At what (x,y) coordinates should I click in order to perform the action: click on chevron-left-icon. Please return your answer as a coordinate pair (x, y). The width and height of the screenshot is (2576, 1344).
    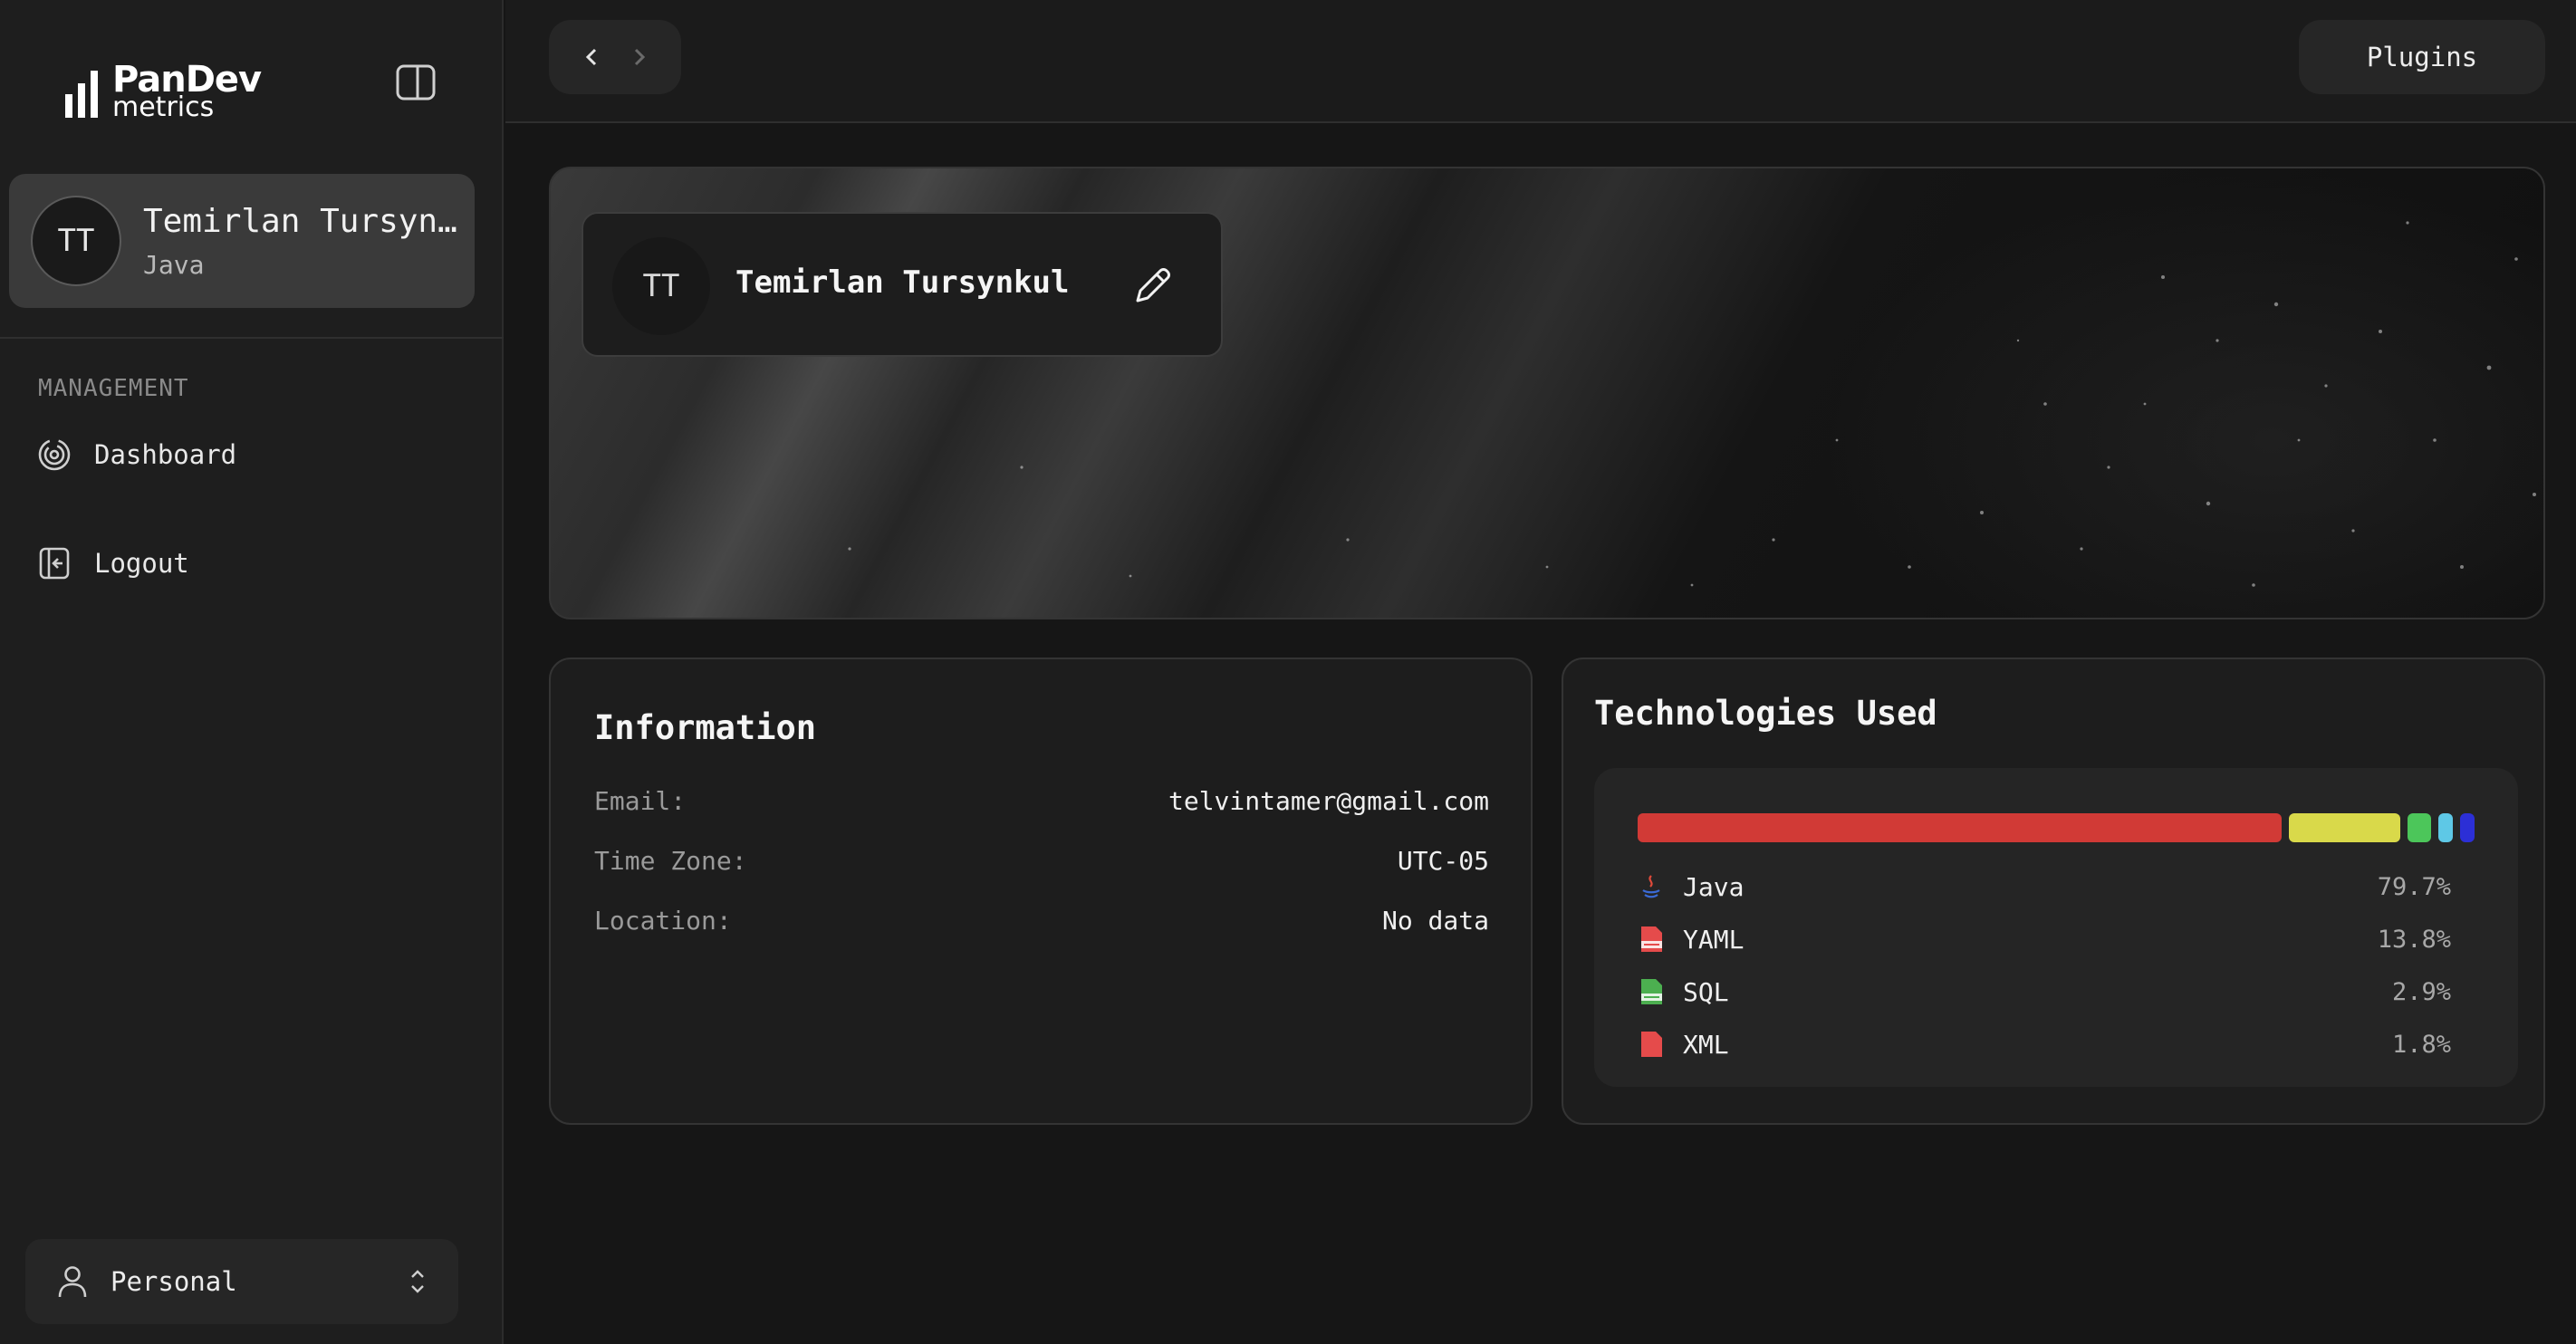
    Looking at the image, I should click on (590, 57).